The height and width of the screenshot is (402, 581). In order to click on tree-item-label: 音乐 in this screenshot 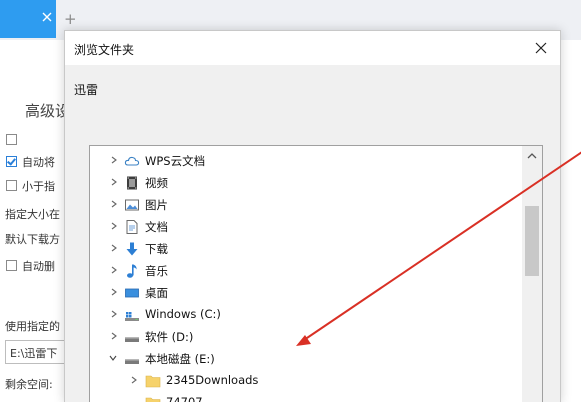, I will do `click(156, 271)`.